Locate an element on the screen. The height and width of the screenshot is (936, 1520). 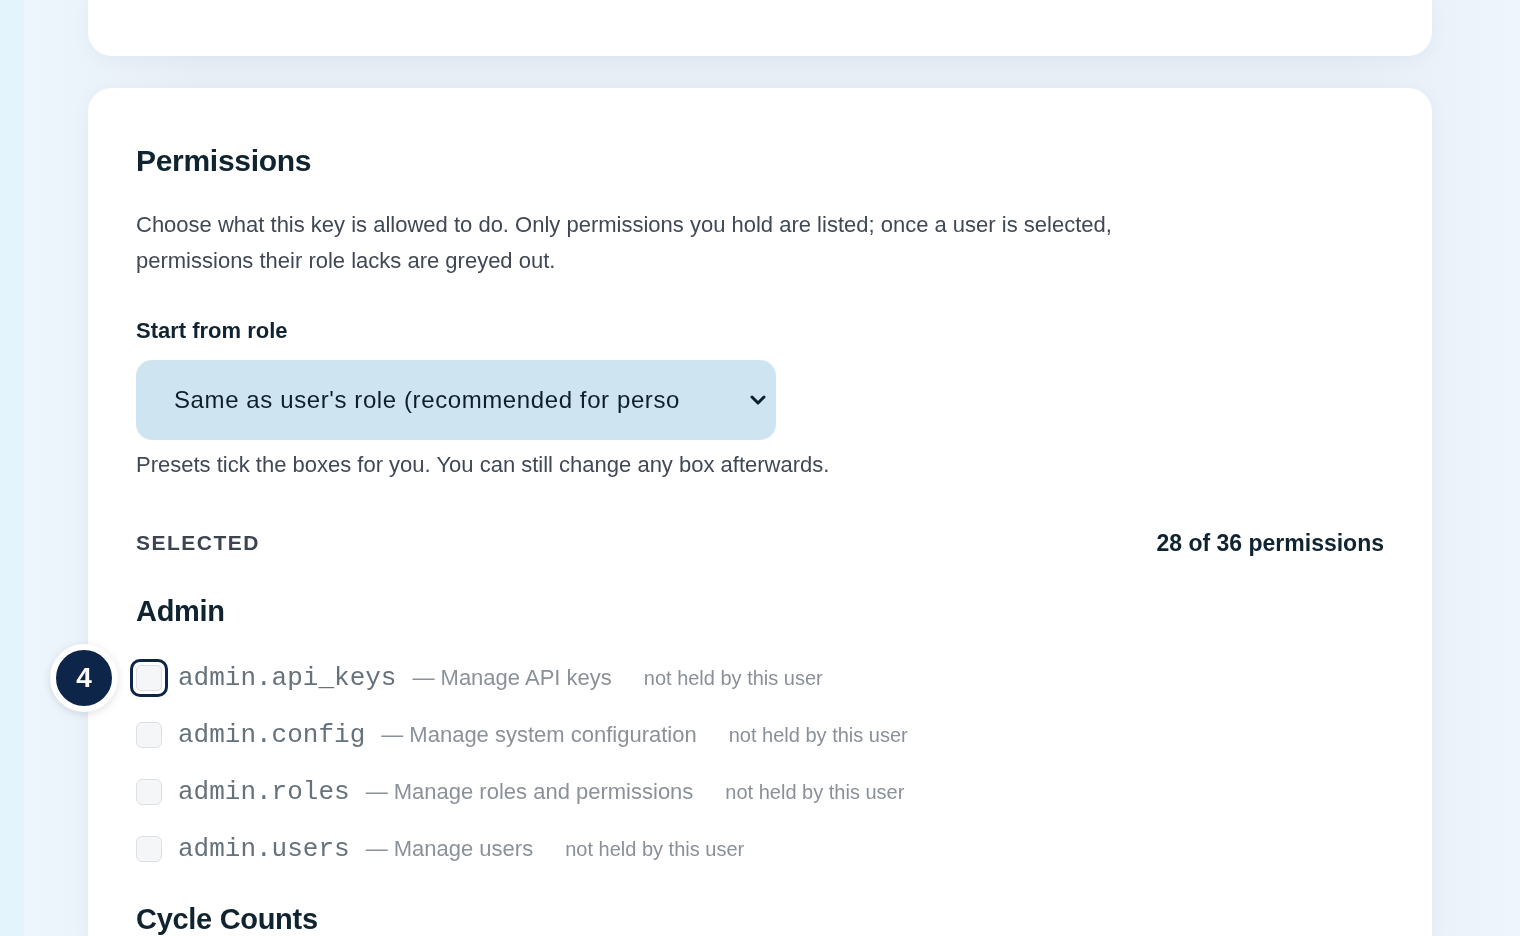
permission-code: admin.roles is located at coordinates (264, 792).